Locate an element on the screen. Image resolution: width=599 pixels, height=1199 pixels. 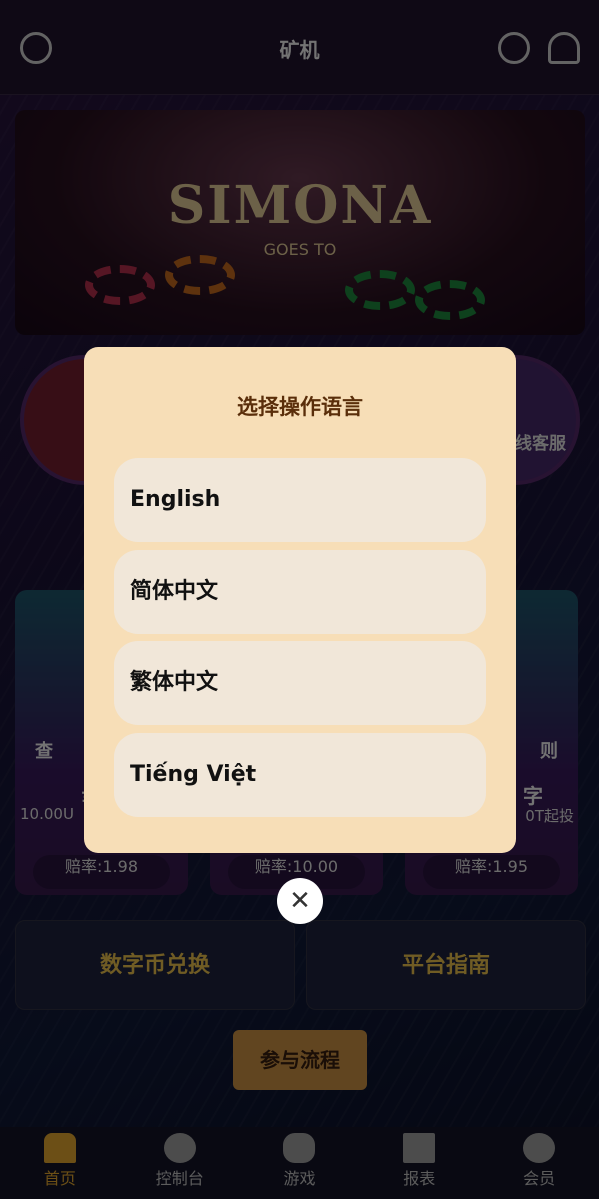
crypto-exchange-button: 数字币兑换 is located at coordinates (155, 965).